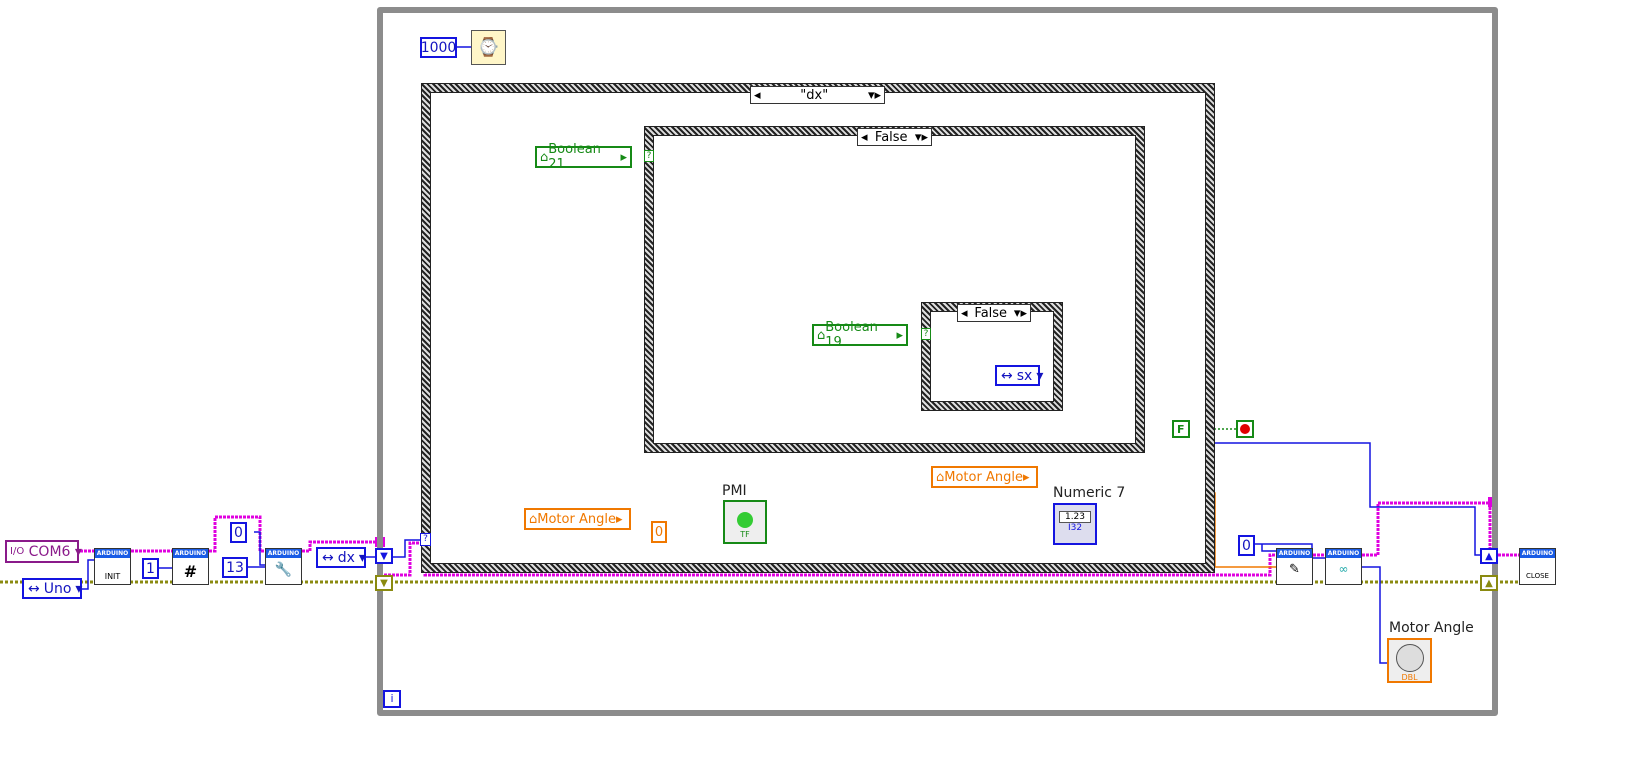 This screenshot has height=775, width=1647. Describe the element at coordinates (488, 47) in the screenshot. I see `wait-timer-icon: ⌚` at that location.